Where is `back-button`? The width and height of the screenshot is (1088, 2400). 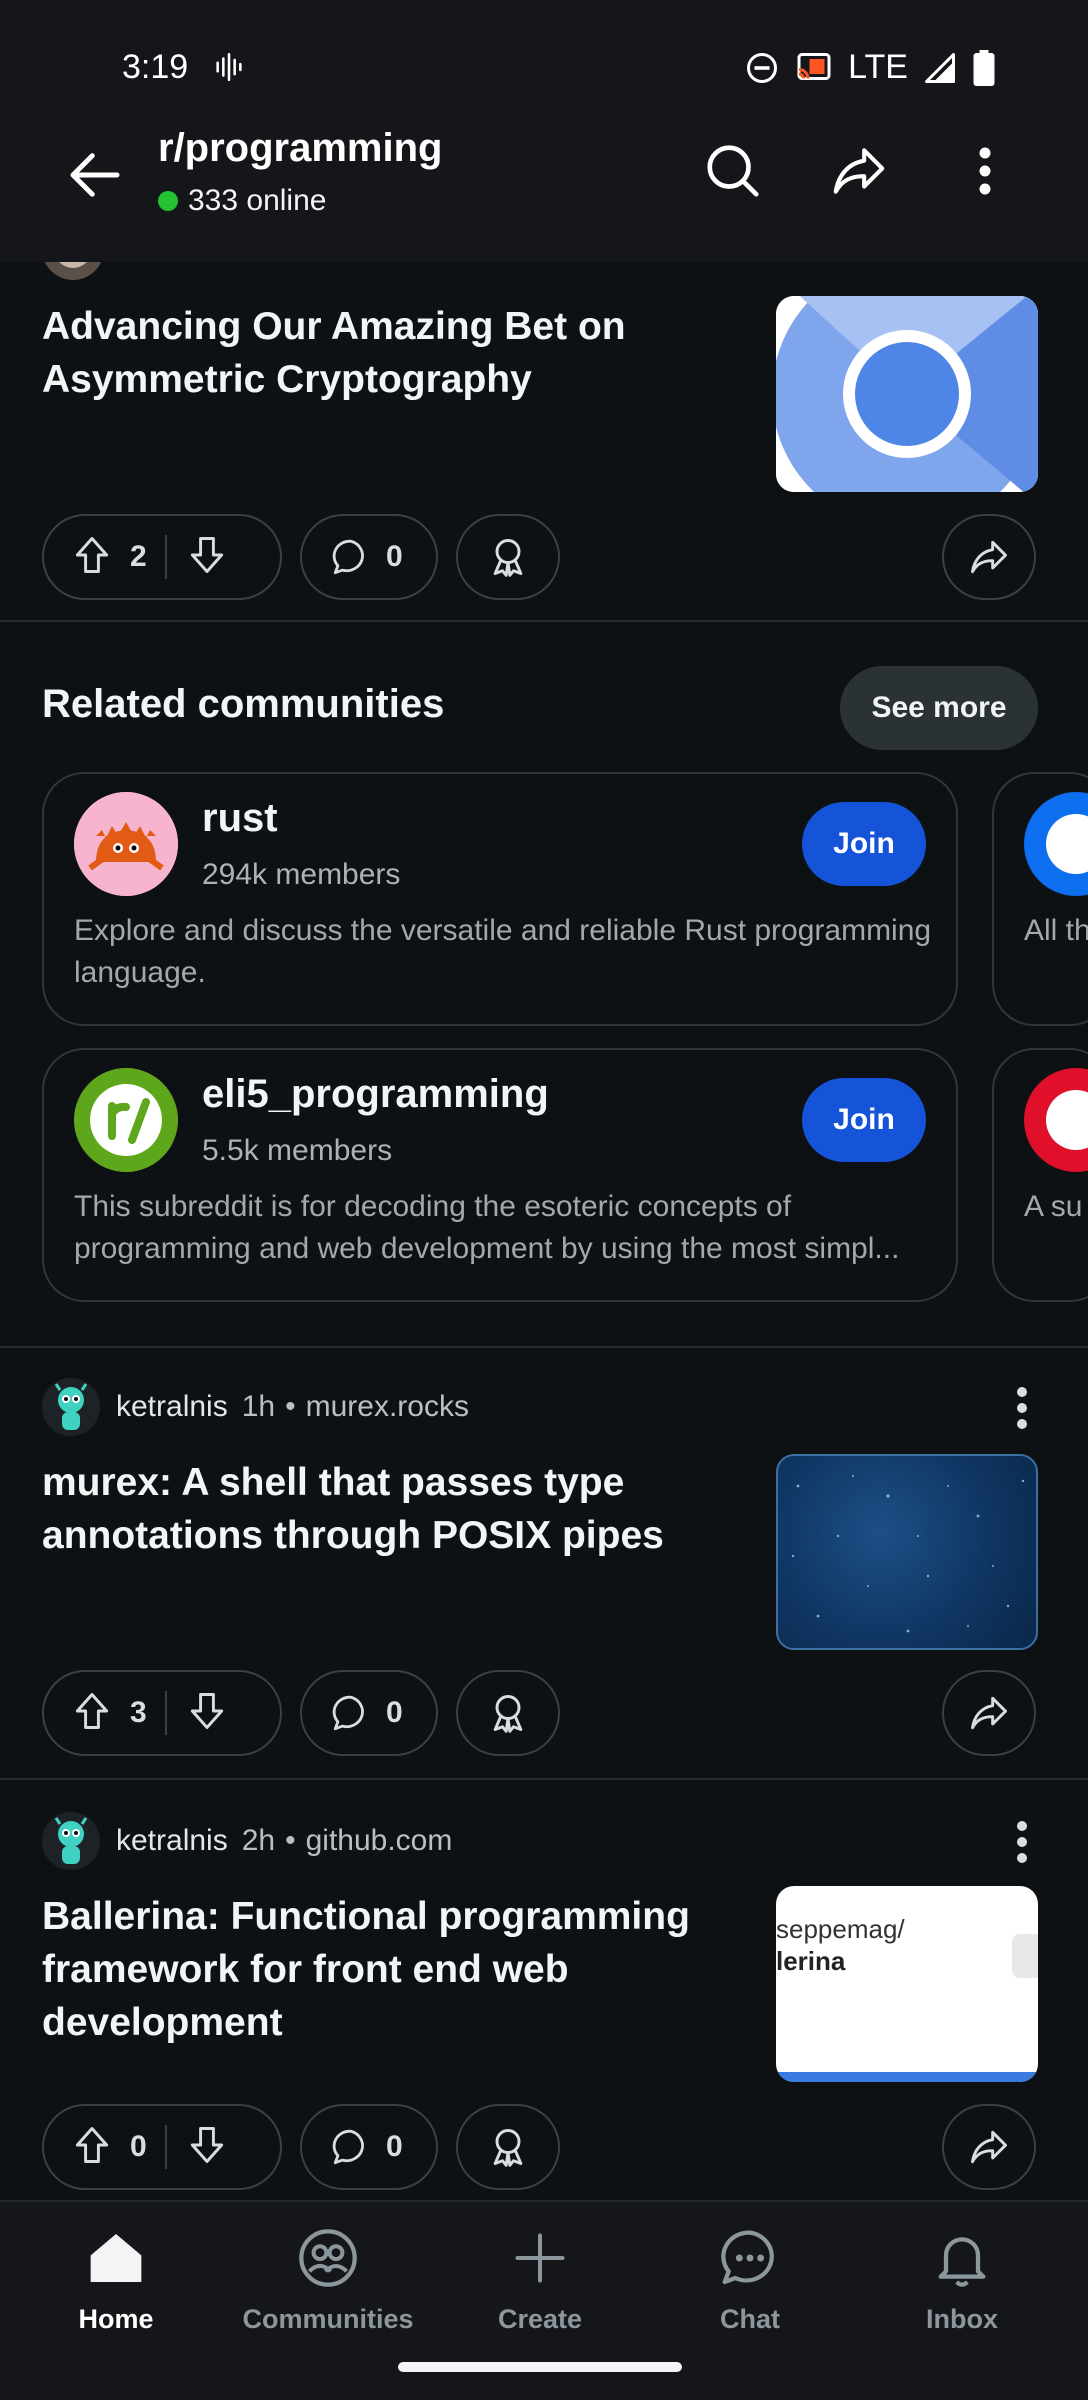
back-button is located at coordinates (95, 175).